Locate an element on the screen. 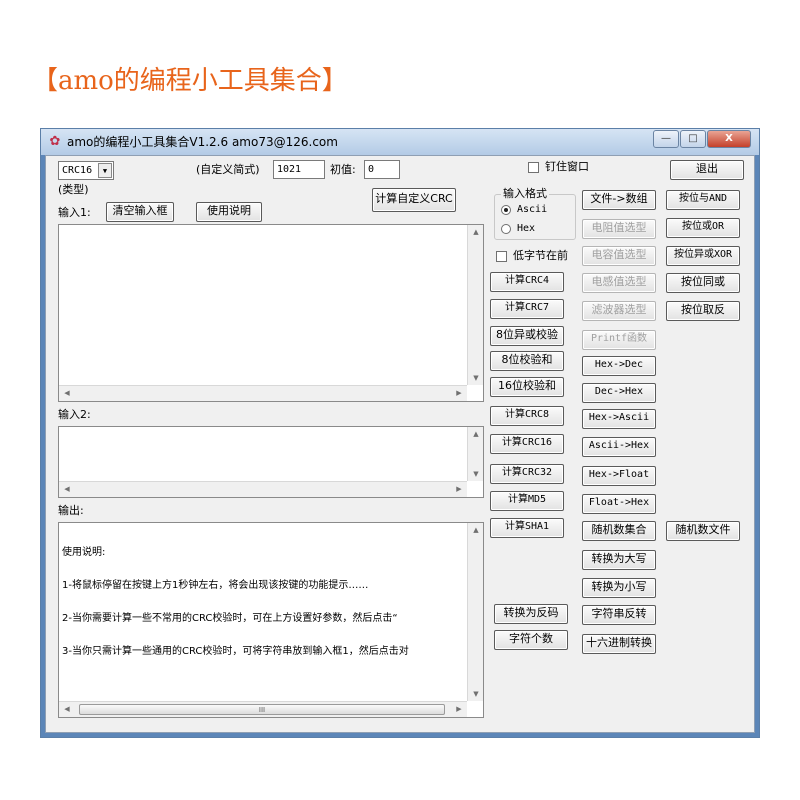  maximize-button: □ is located at coordinates (693, 139).